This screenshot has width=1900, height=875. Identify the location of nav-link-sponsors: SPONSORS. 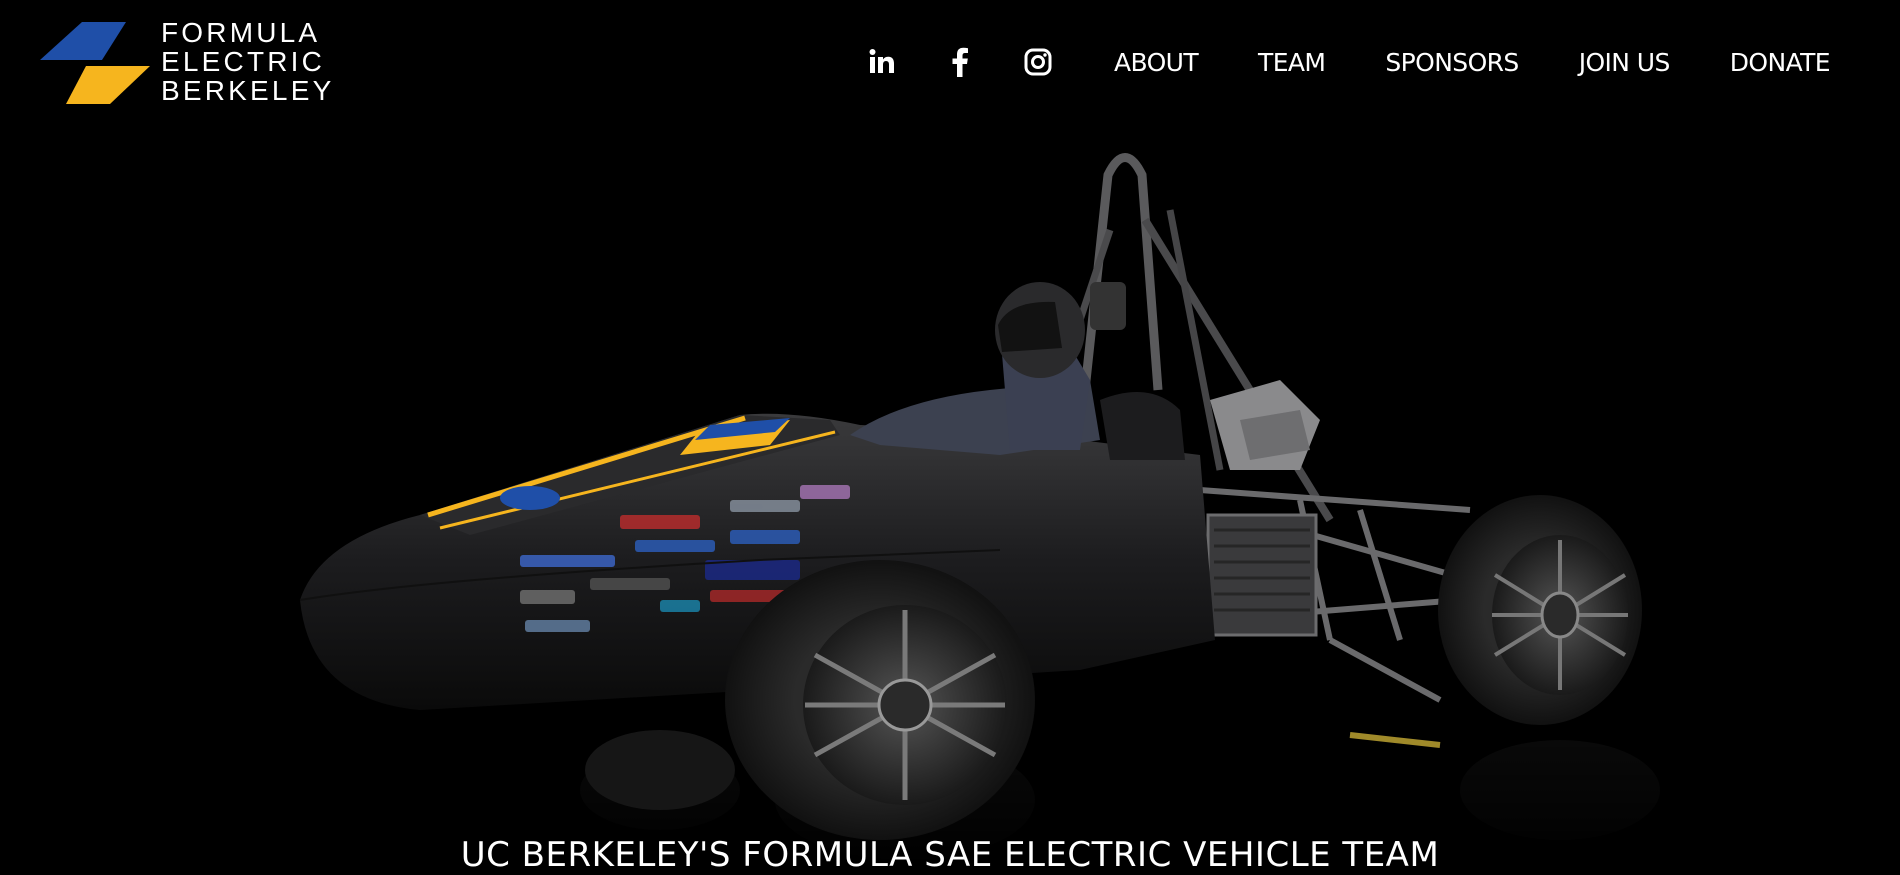
(1452, 62).